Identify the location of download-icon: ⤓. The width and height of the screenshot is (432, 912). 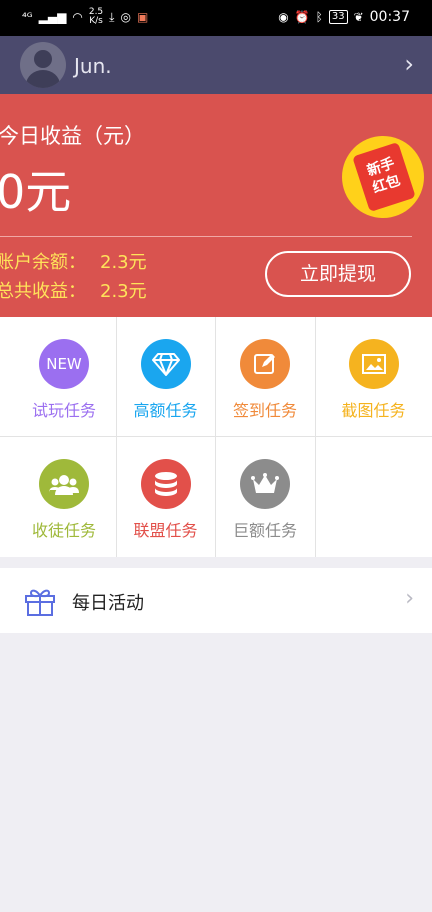
(112, 17).